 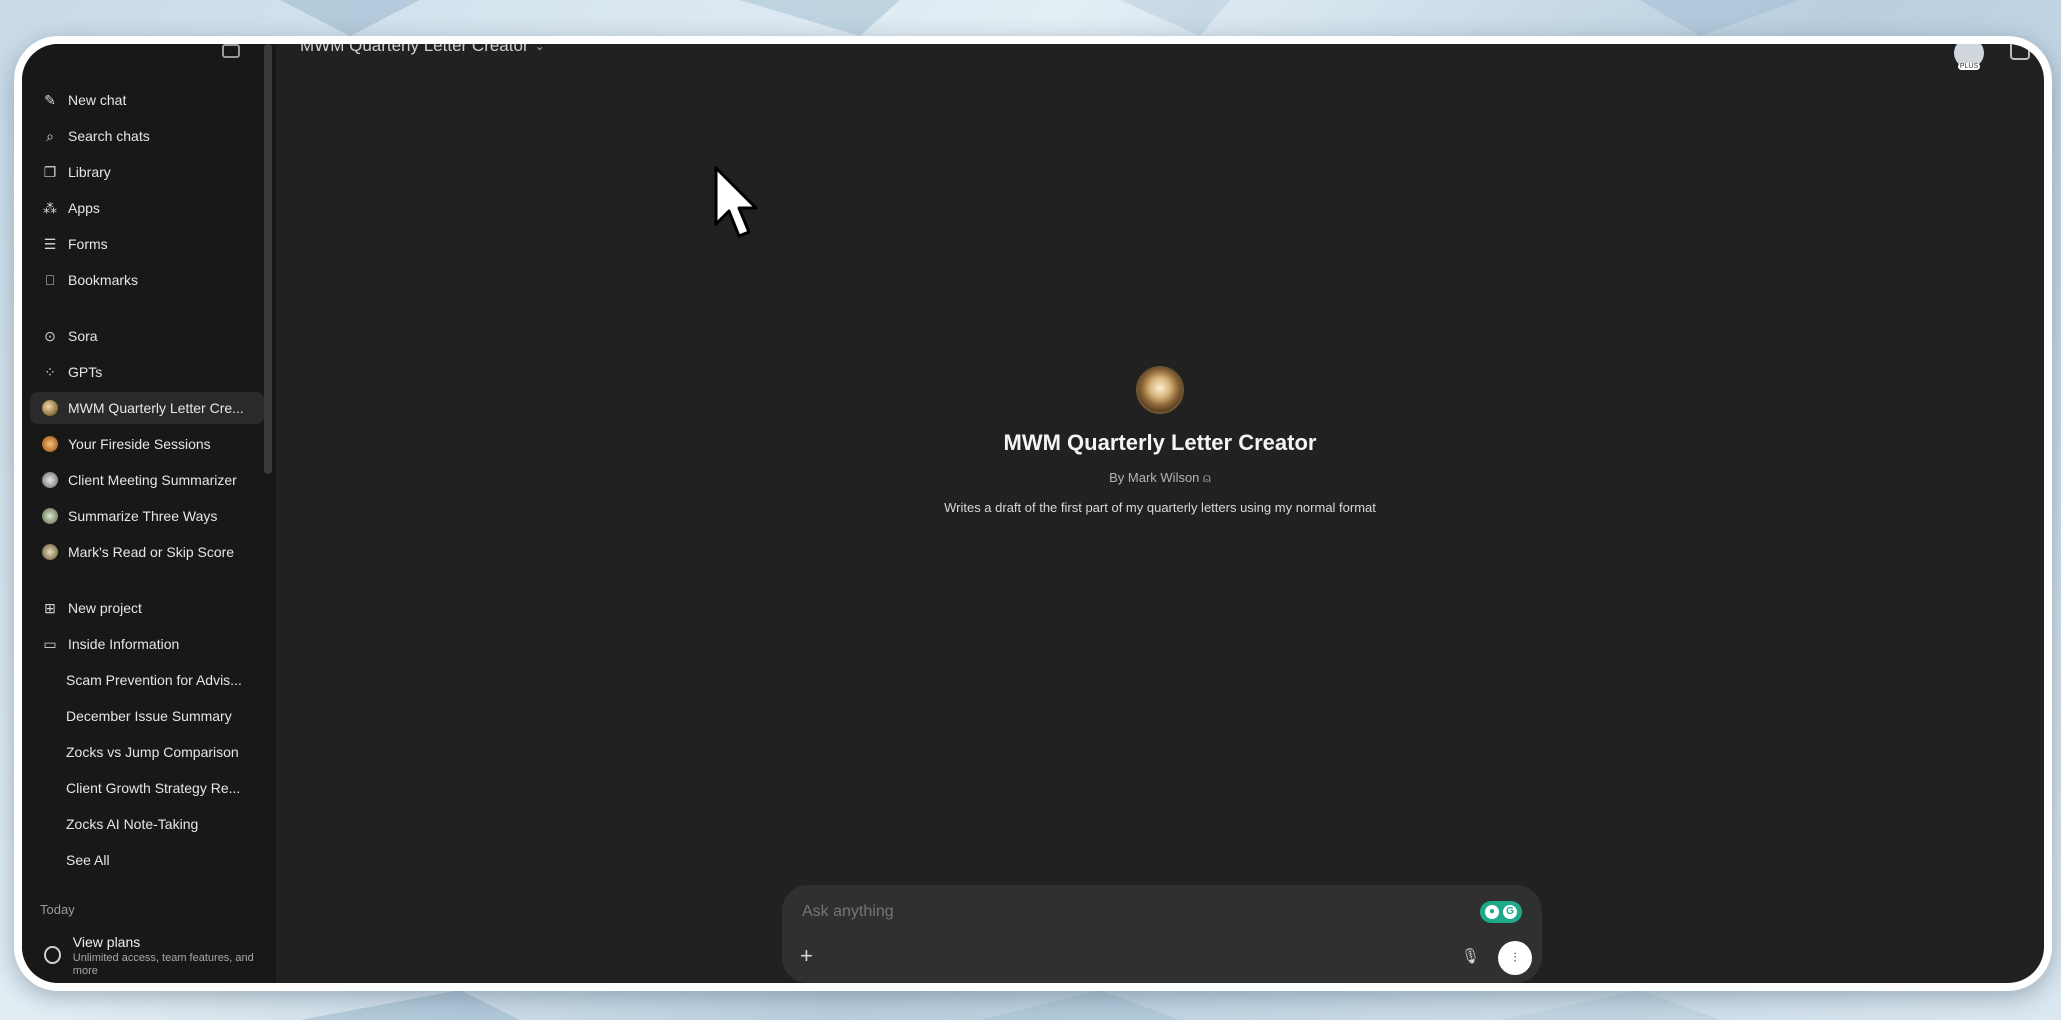 I want to click on add-attachment-button: +, so click(x=806, y=956).